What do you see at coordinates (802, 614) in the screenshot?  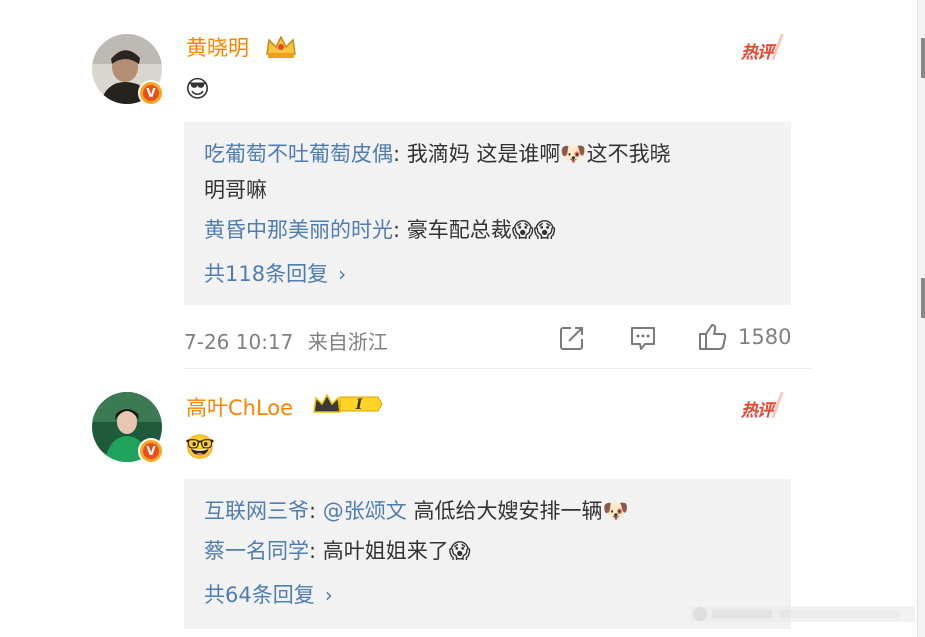 I see `watermark-image` at bounding box center [802, 614].